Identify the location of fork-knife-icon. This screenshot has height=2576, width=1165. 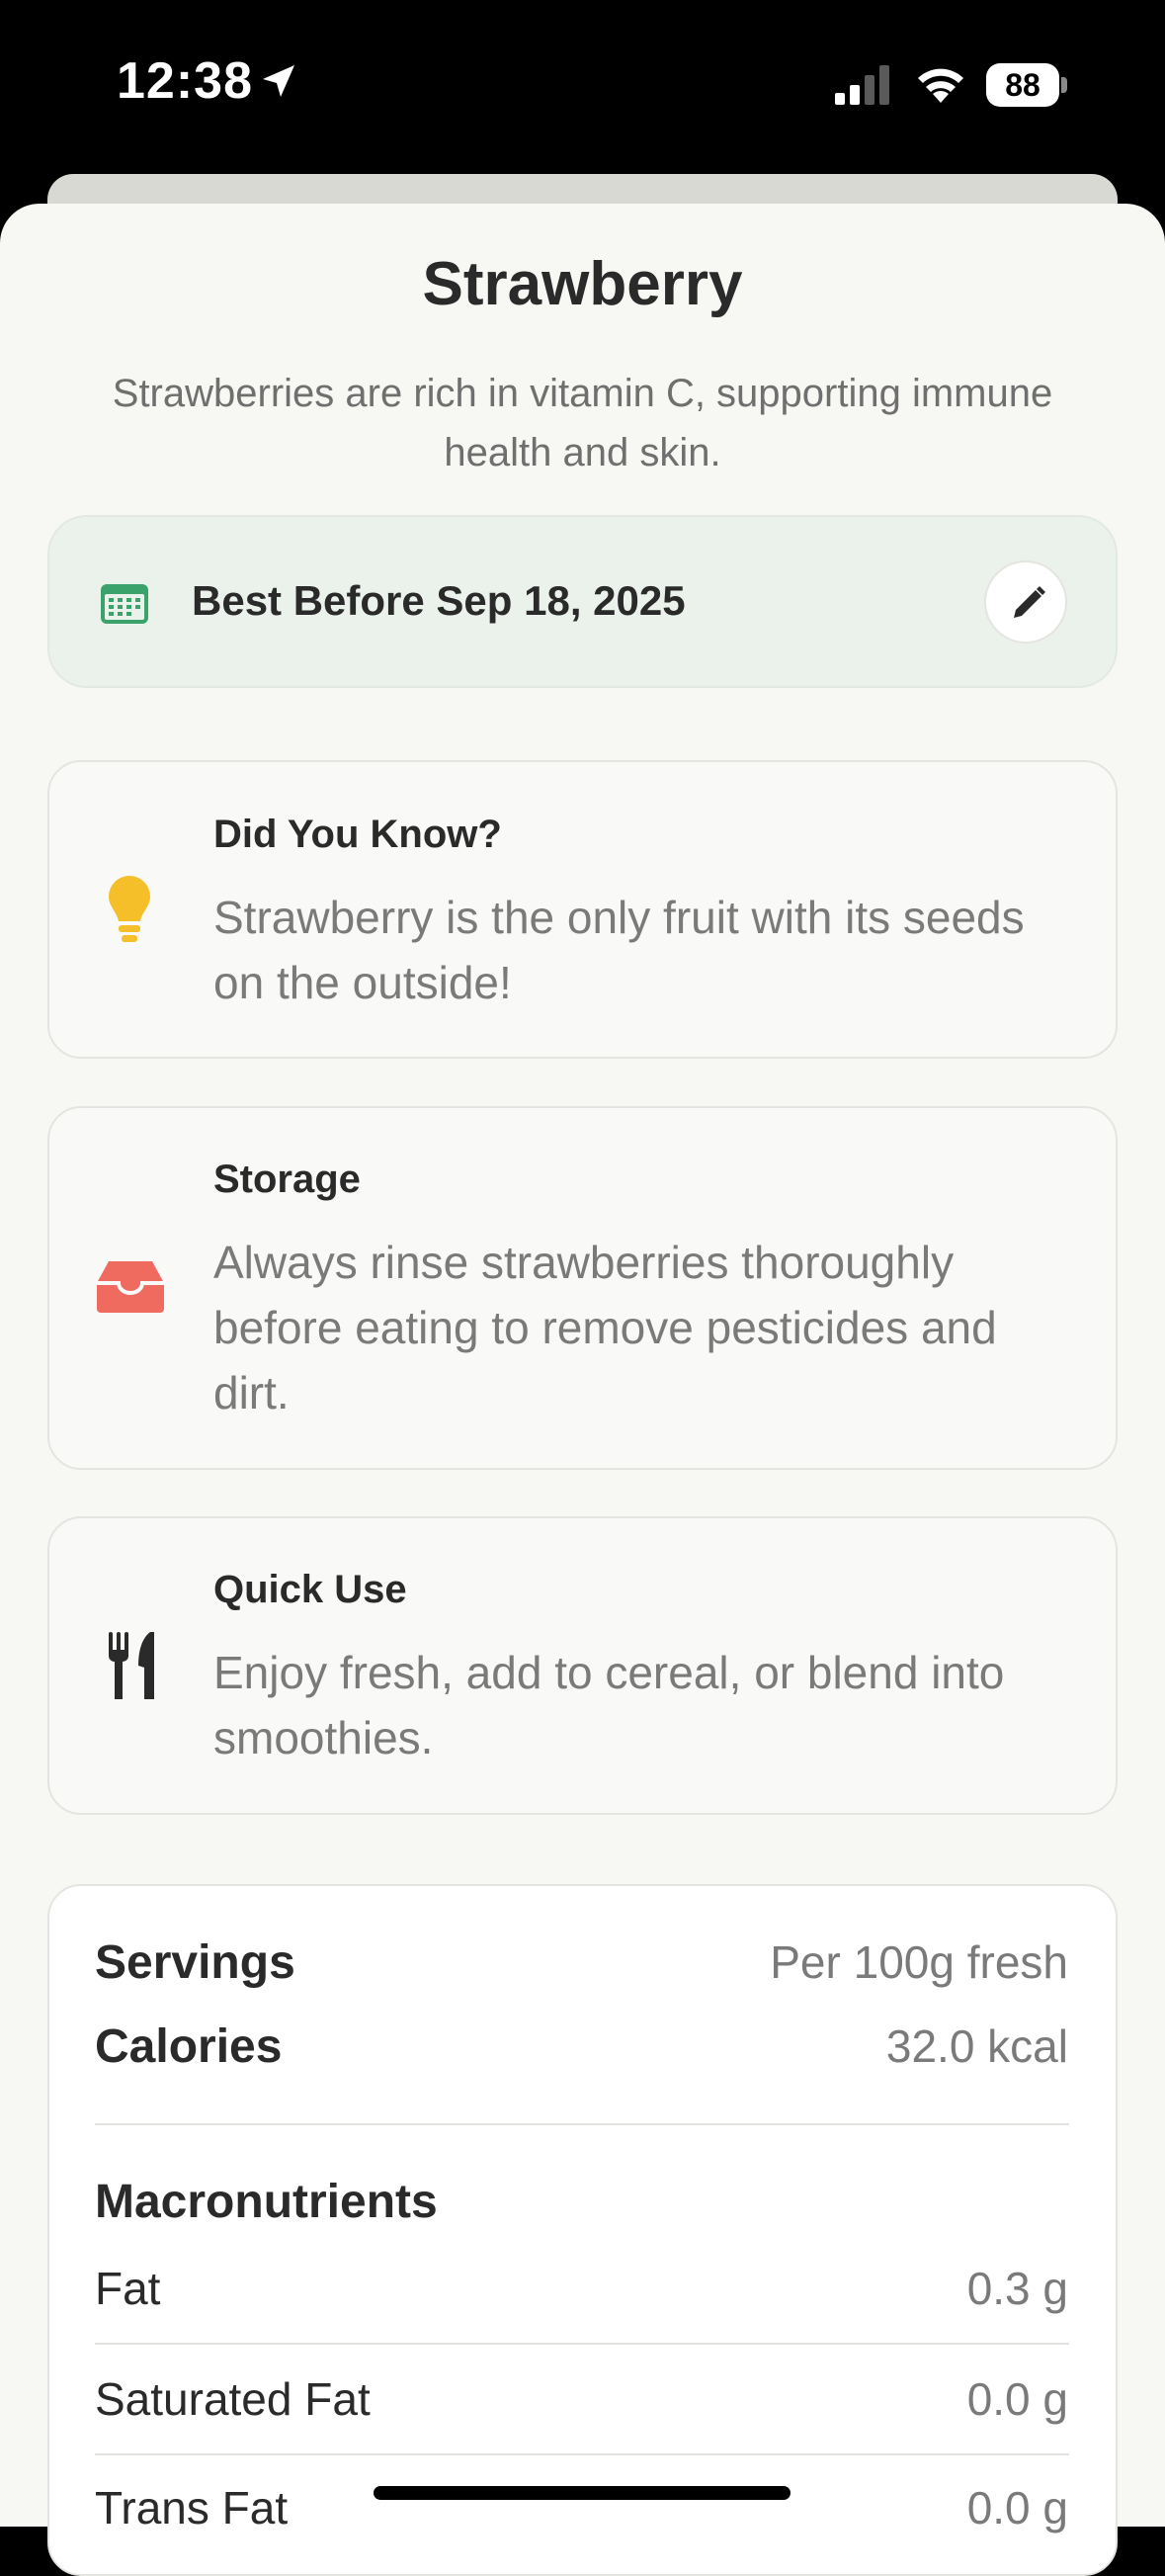
(131, 1665).